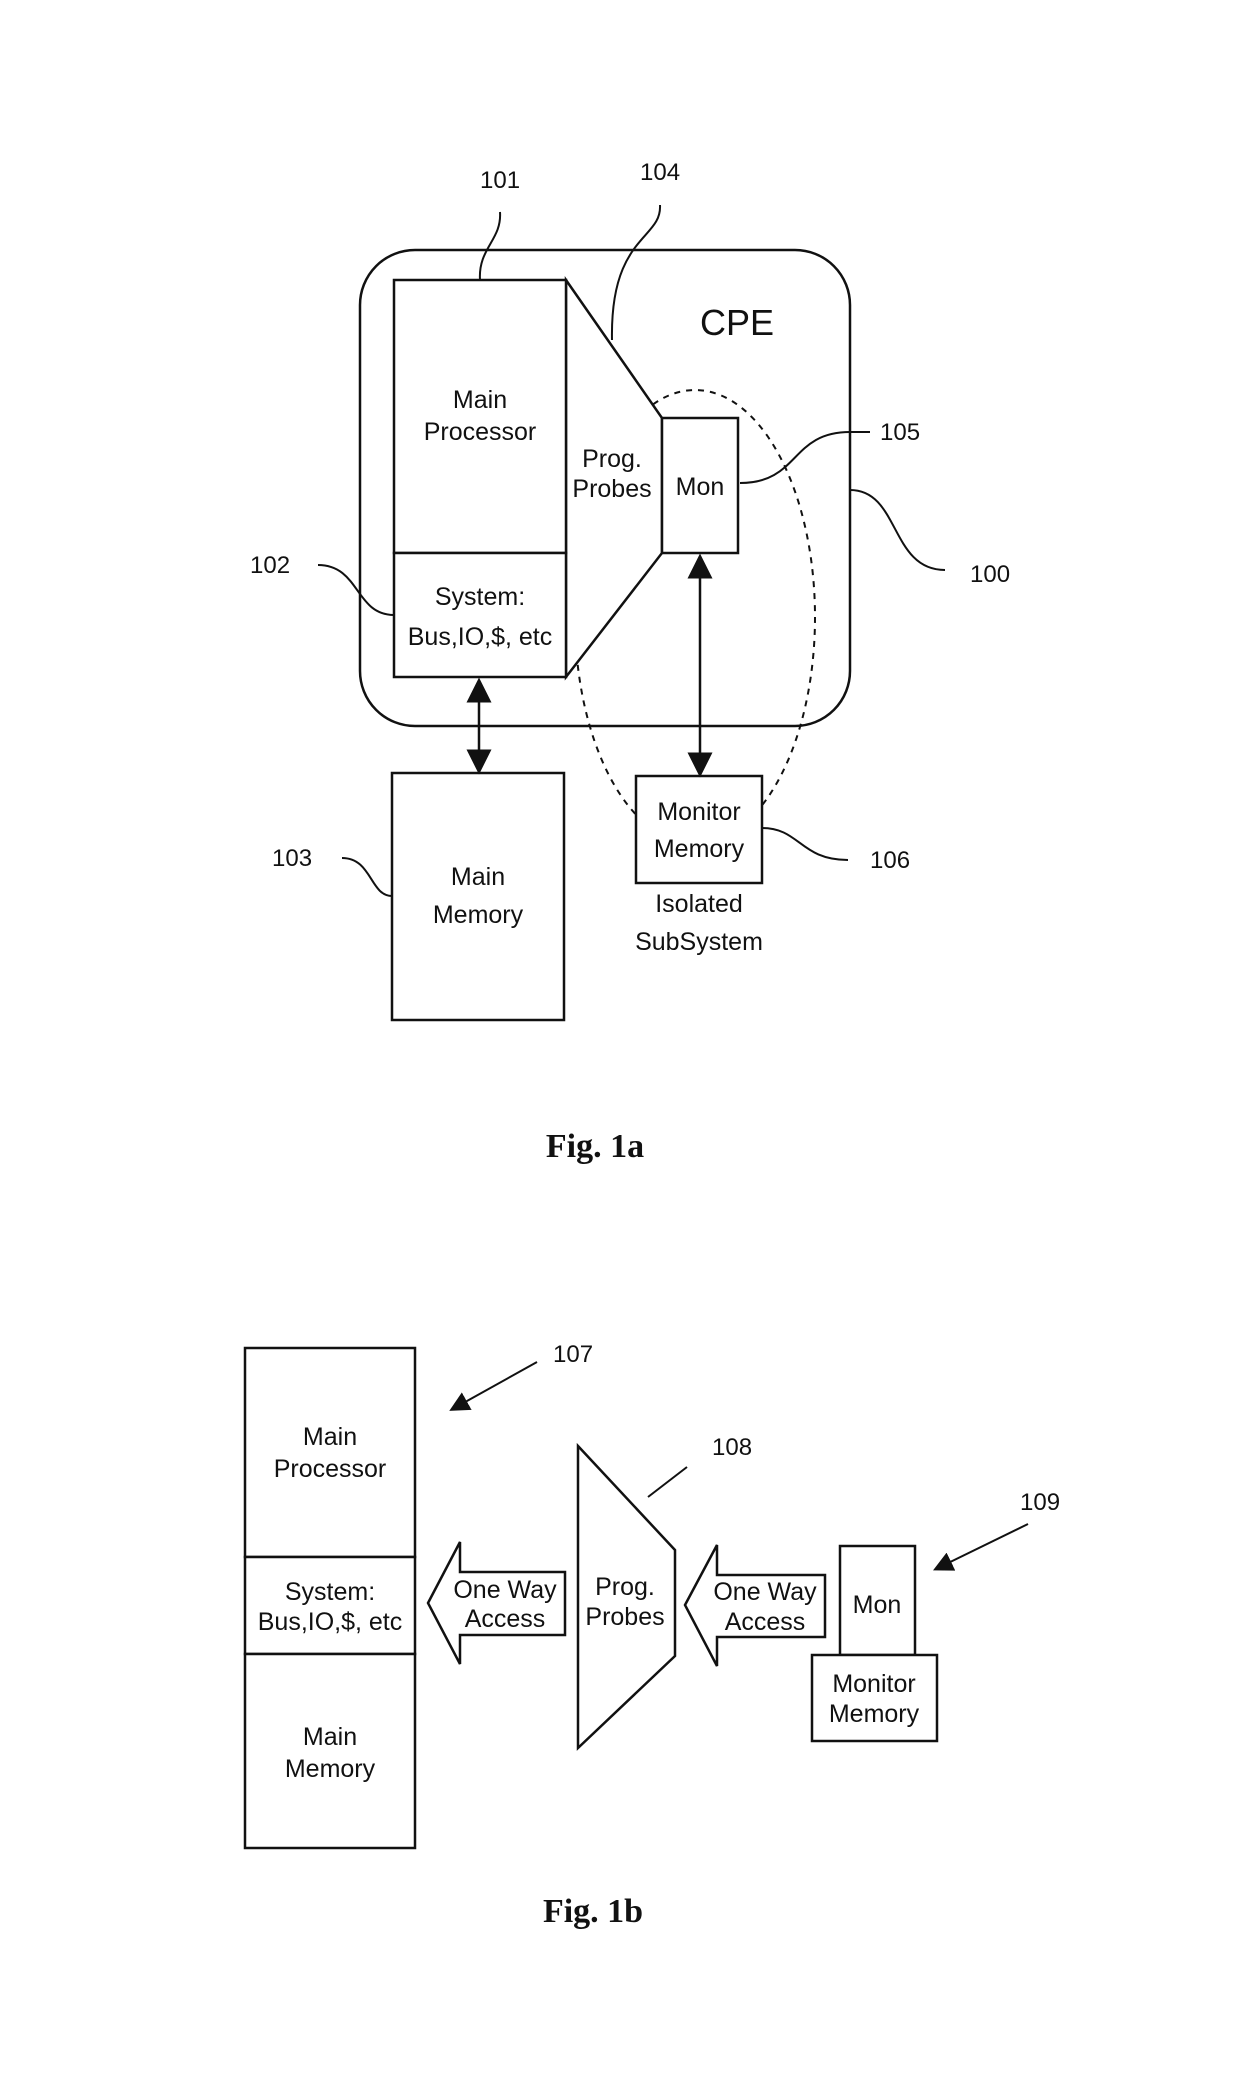  What do you see at coordinates (480, 416) in the screenshot?
I see `main-processor-box` at bounding box center [480, 416].